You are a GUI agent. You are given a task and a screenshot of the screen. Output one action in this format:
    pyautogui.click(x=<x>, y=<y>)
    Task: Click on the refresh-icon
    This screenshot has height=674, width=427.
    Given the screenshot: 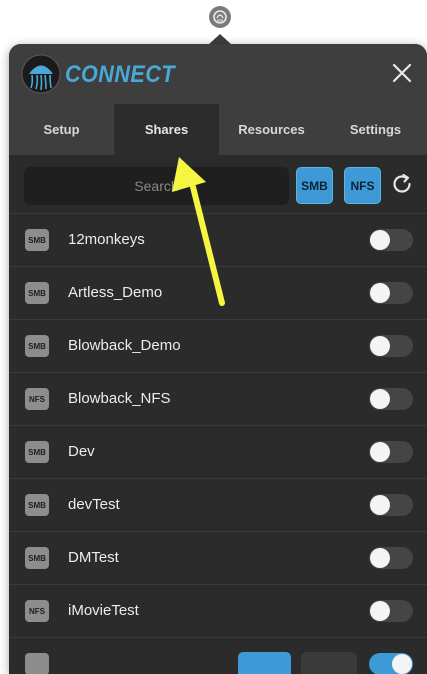 What is the action you would take?
    pyautogui.click(x=402, y=184)
    